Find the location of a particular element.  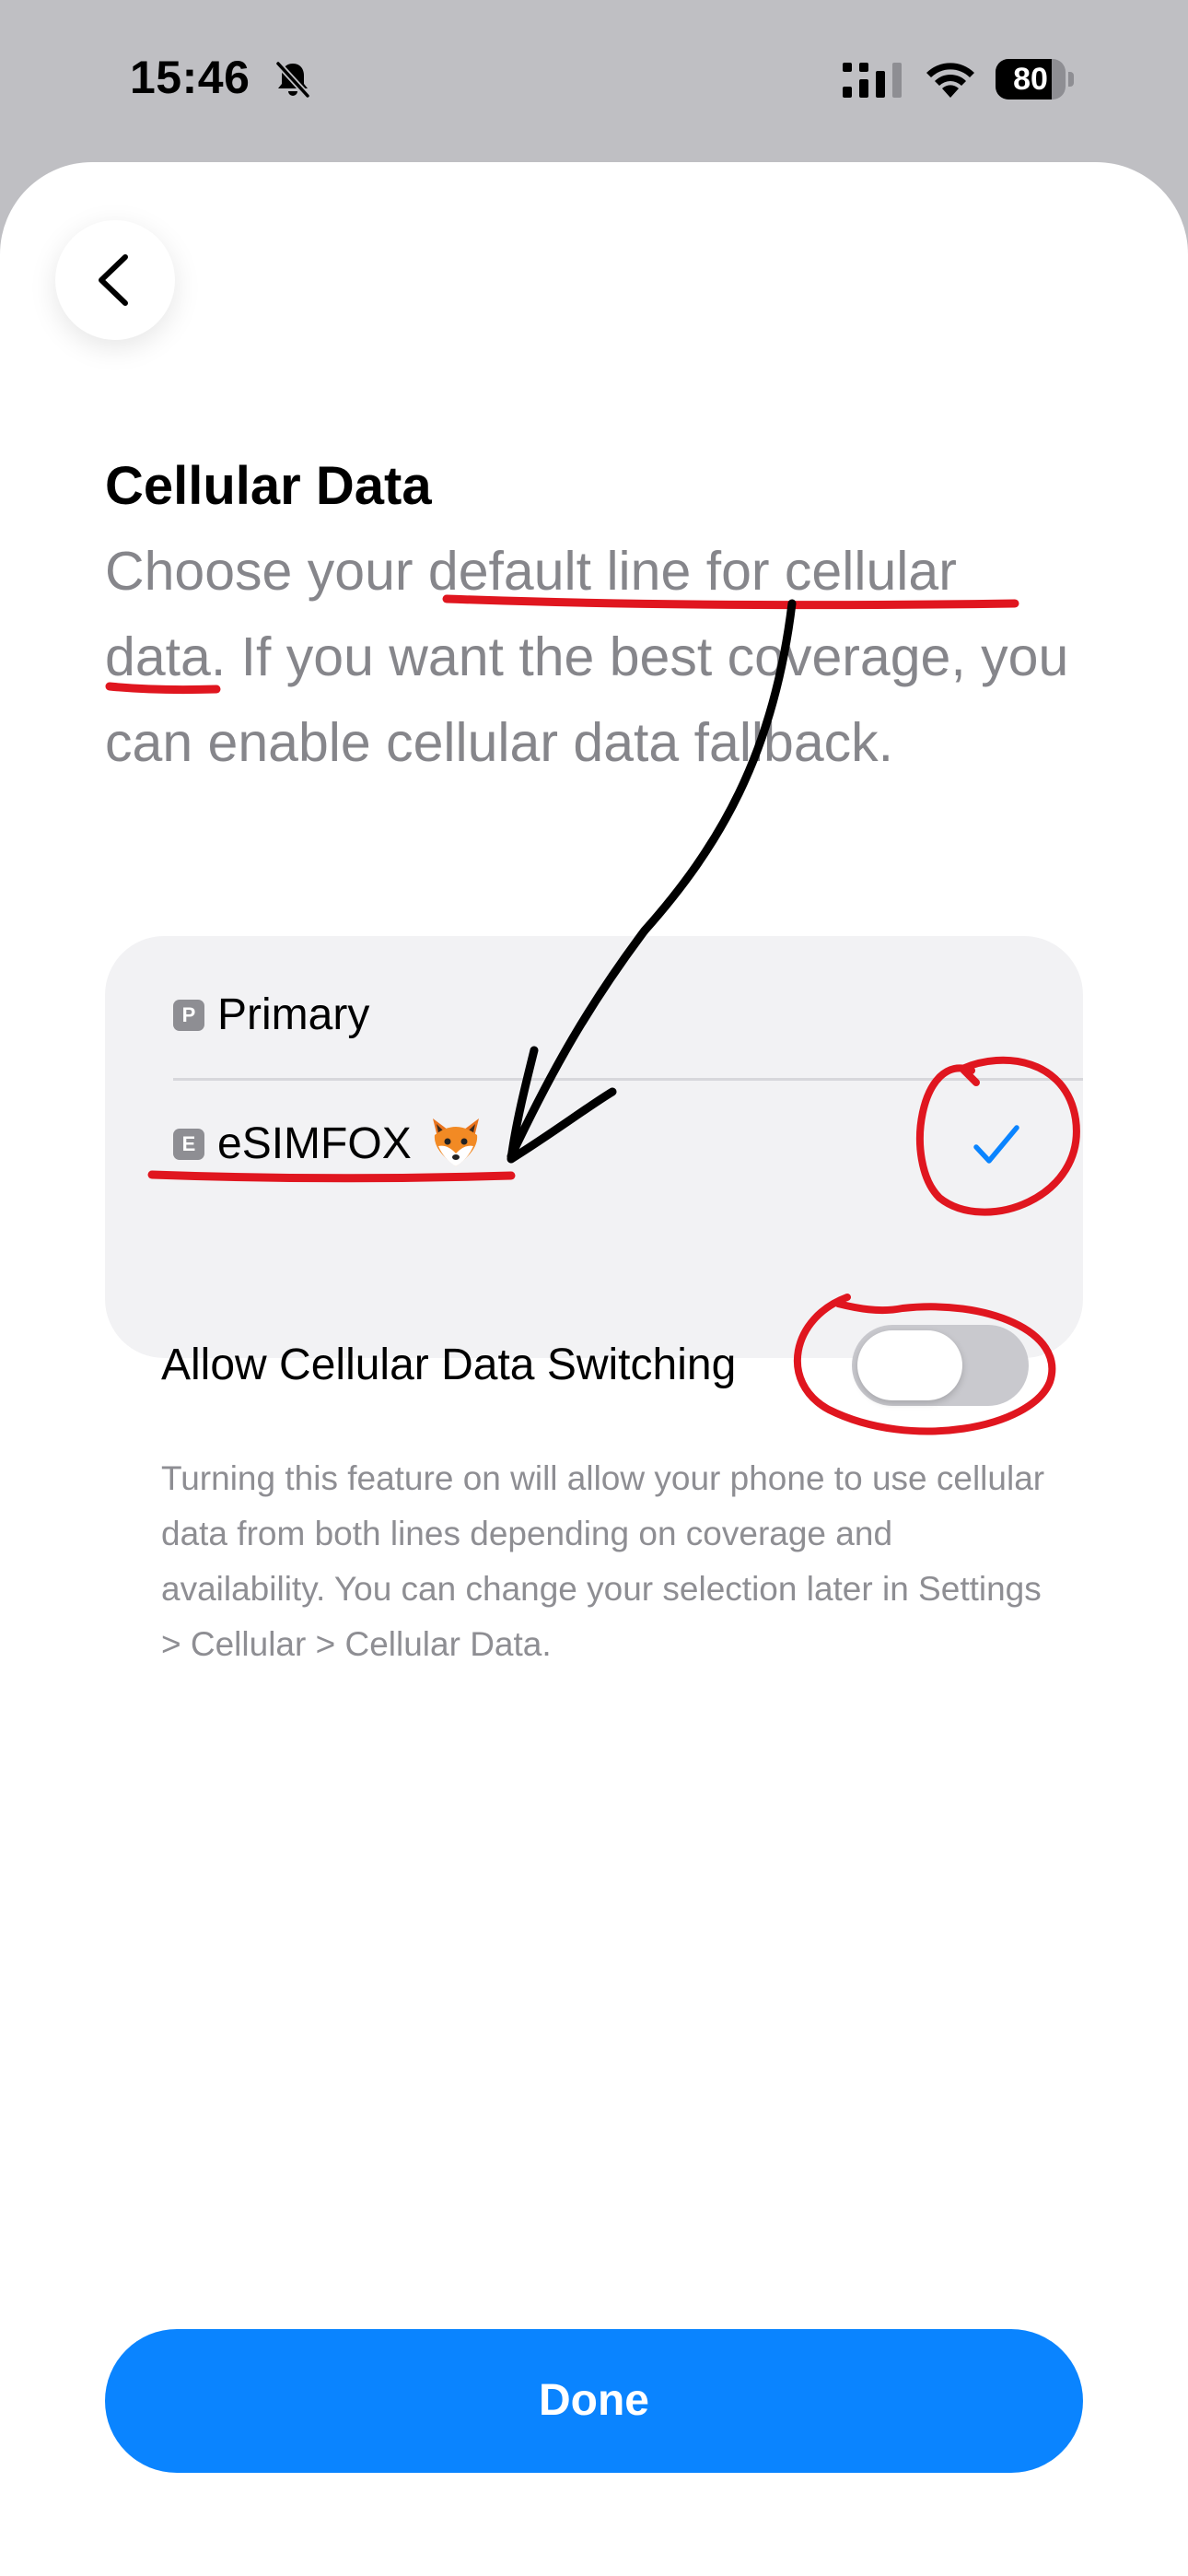

line-label-primary: Primary is located at coordinates (294, 1015).